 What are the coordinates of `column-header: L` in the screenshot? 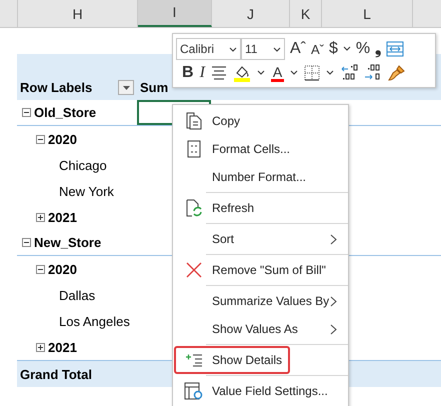 It's located at (367, 13).